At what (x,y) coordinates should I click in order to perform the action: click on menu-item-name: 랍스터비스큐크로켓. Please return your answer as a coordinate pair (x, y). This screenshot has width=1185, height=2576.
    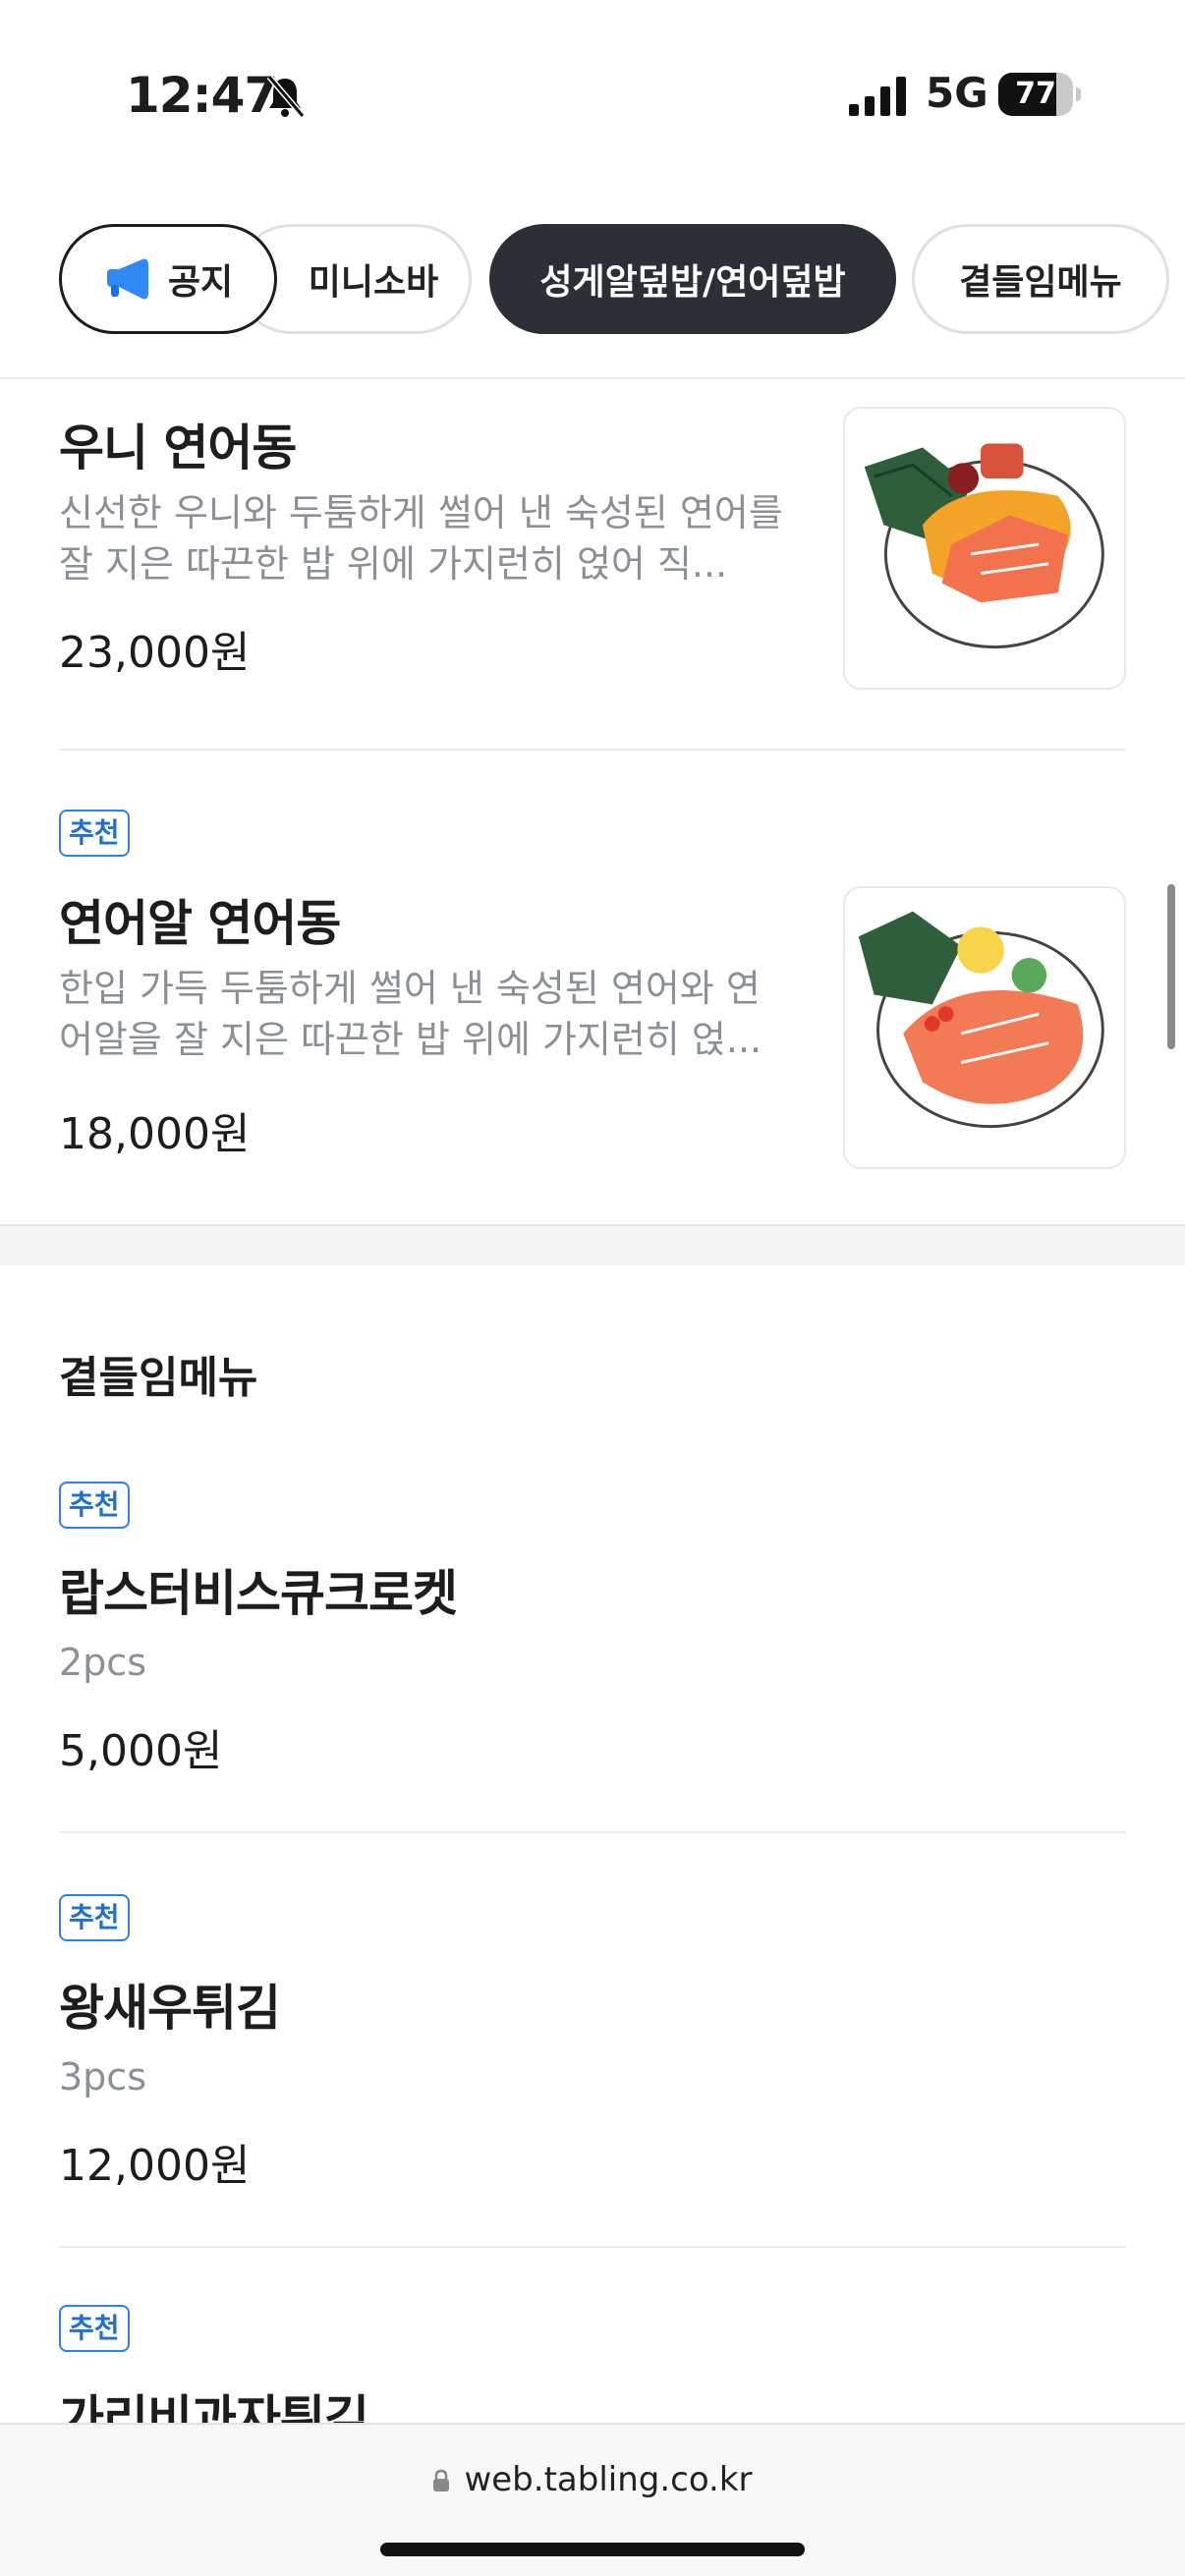
    Looking at the image, I should click on (258, 1593).